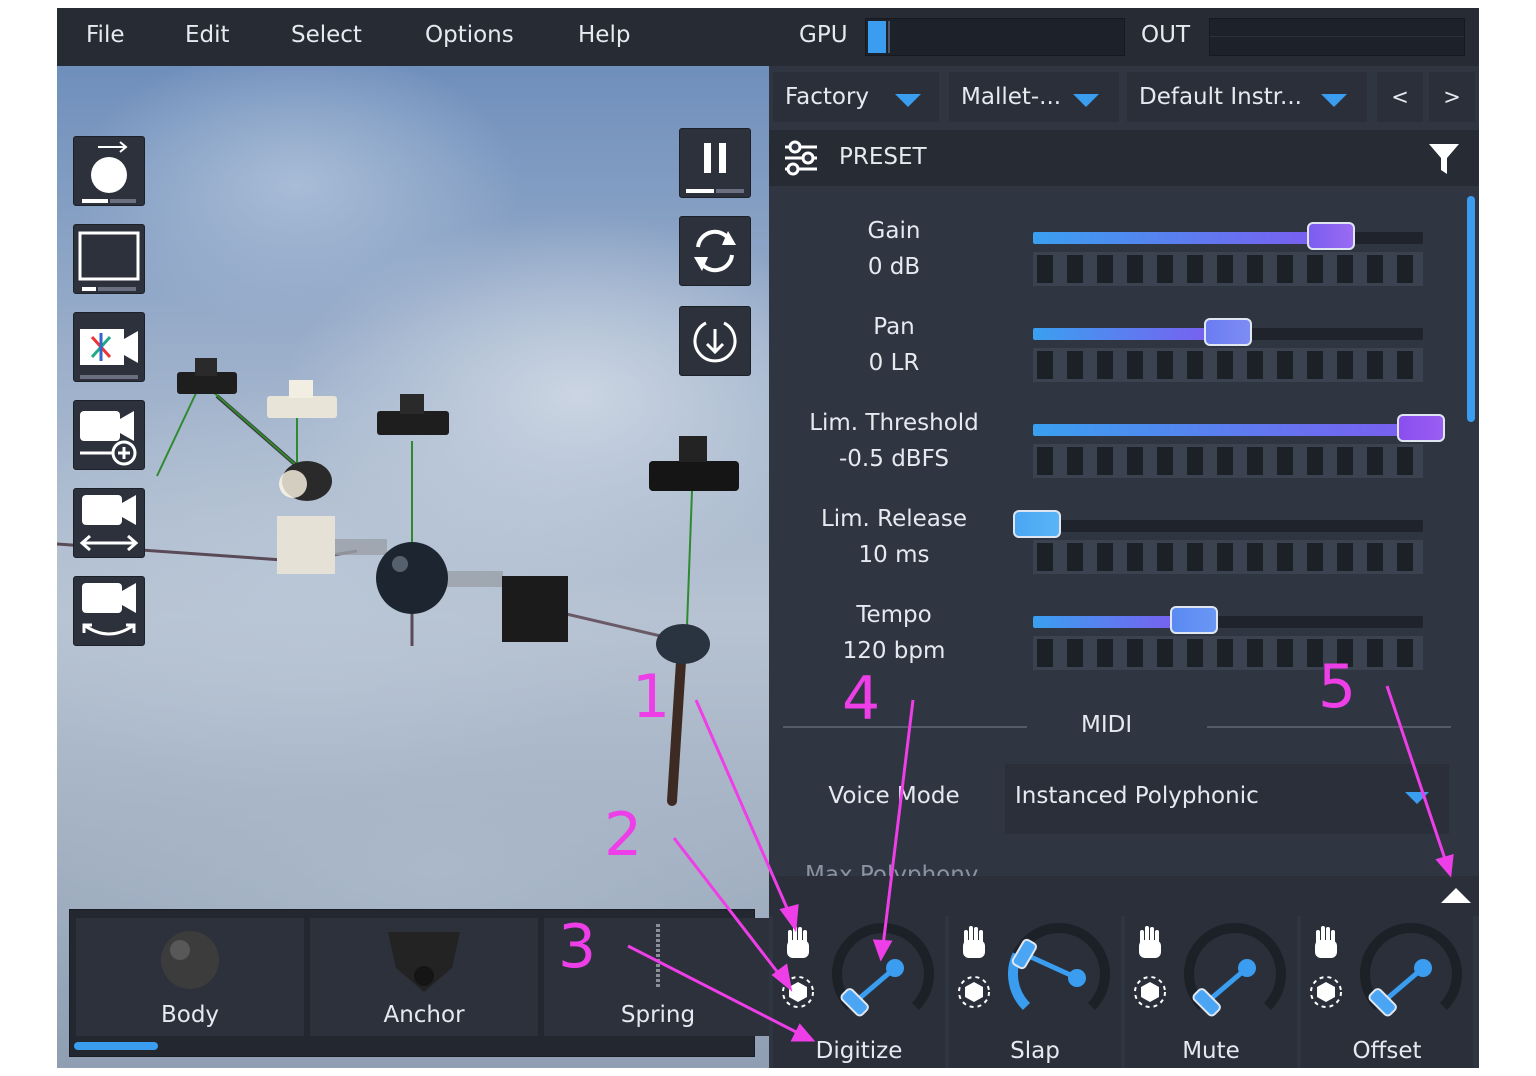 The height and width of the screenshot is (1076, 1536). What do you see at coordinates (894, 615) in the screenshot?
I see `param-name: Tempo` at bounding box center [894, 615].